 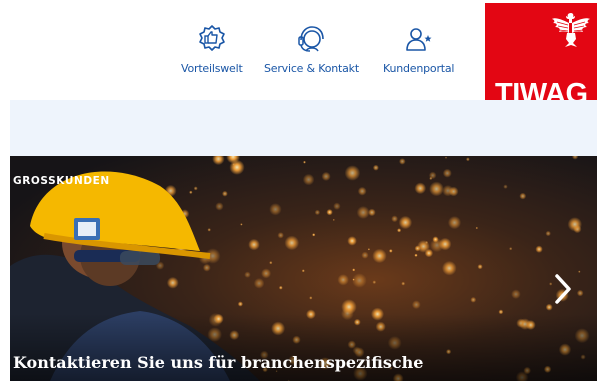 I want to click on nav-label-service-kontakt: Service & Kontakt, so click(x=311, y=68).